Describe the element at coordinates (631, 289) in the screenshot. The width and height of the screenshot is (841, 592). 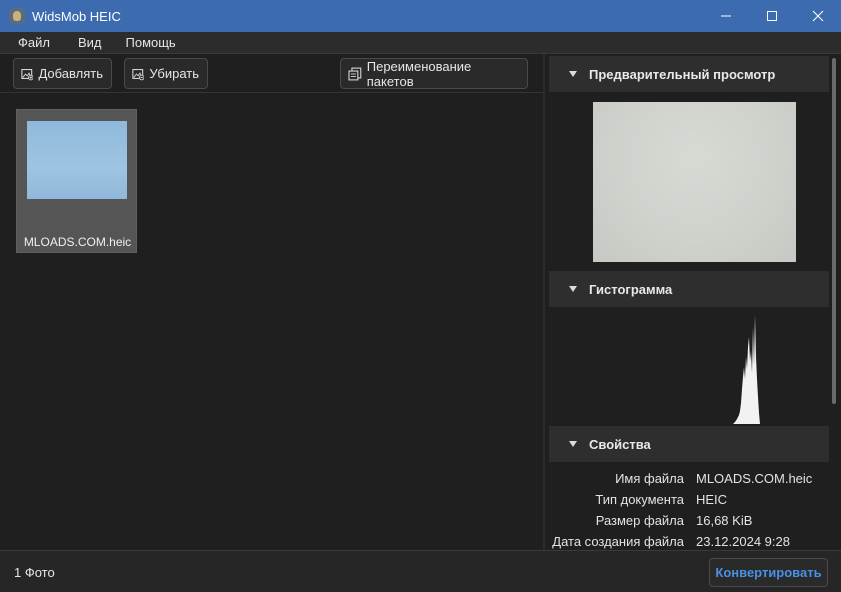
I see `histogram-section-title: Гистограмма` at that location.